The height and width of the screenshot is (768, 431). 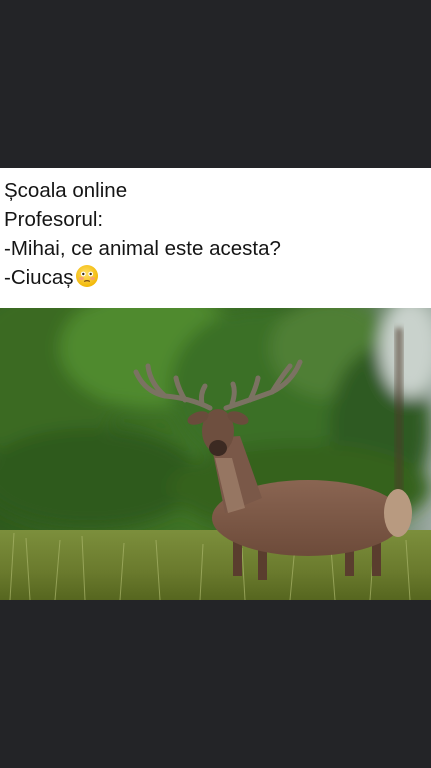 What do you see at coordinates (39, 277) in the screenshot?
I see `caption-line-4-text: -Ciucaș` at bounding box center [39, 277].